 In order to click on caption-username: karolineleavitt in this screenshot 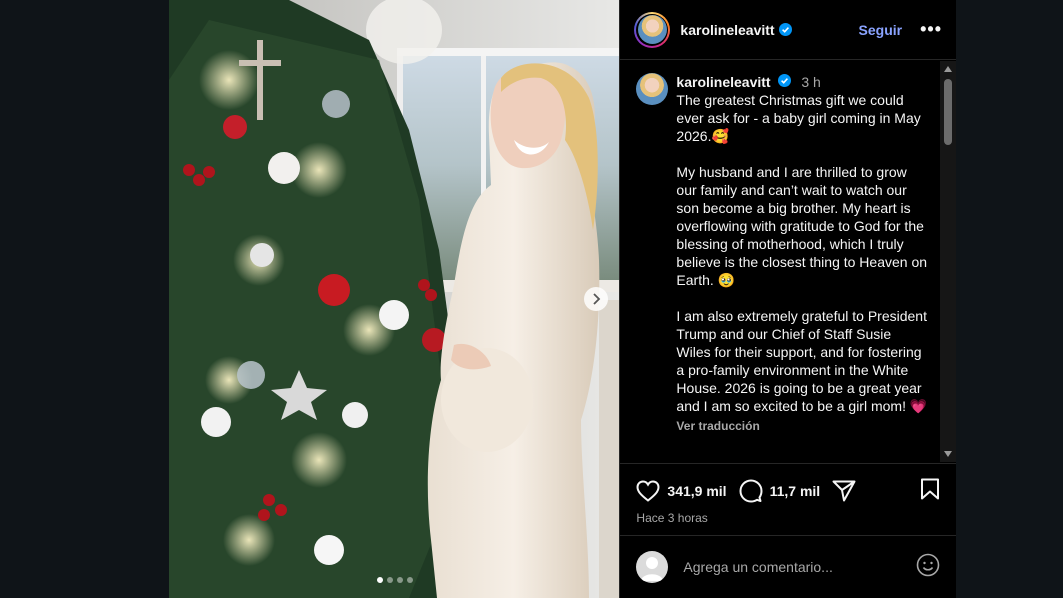, I will do `click(723, 82)`.